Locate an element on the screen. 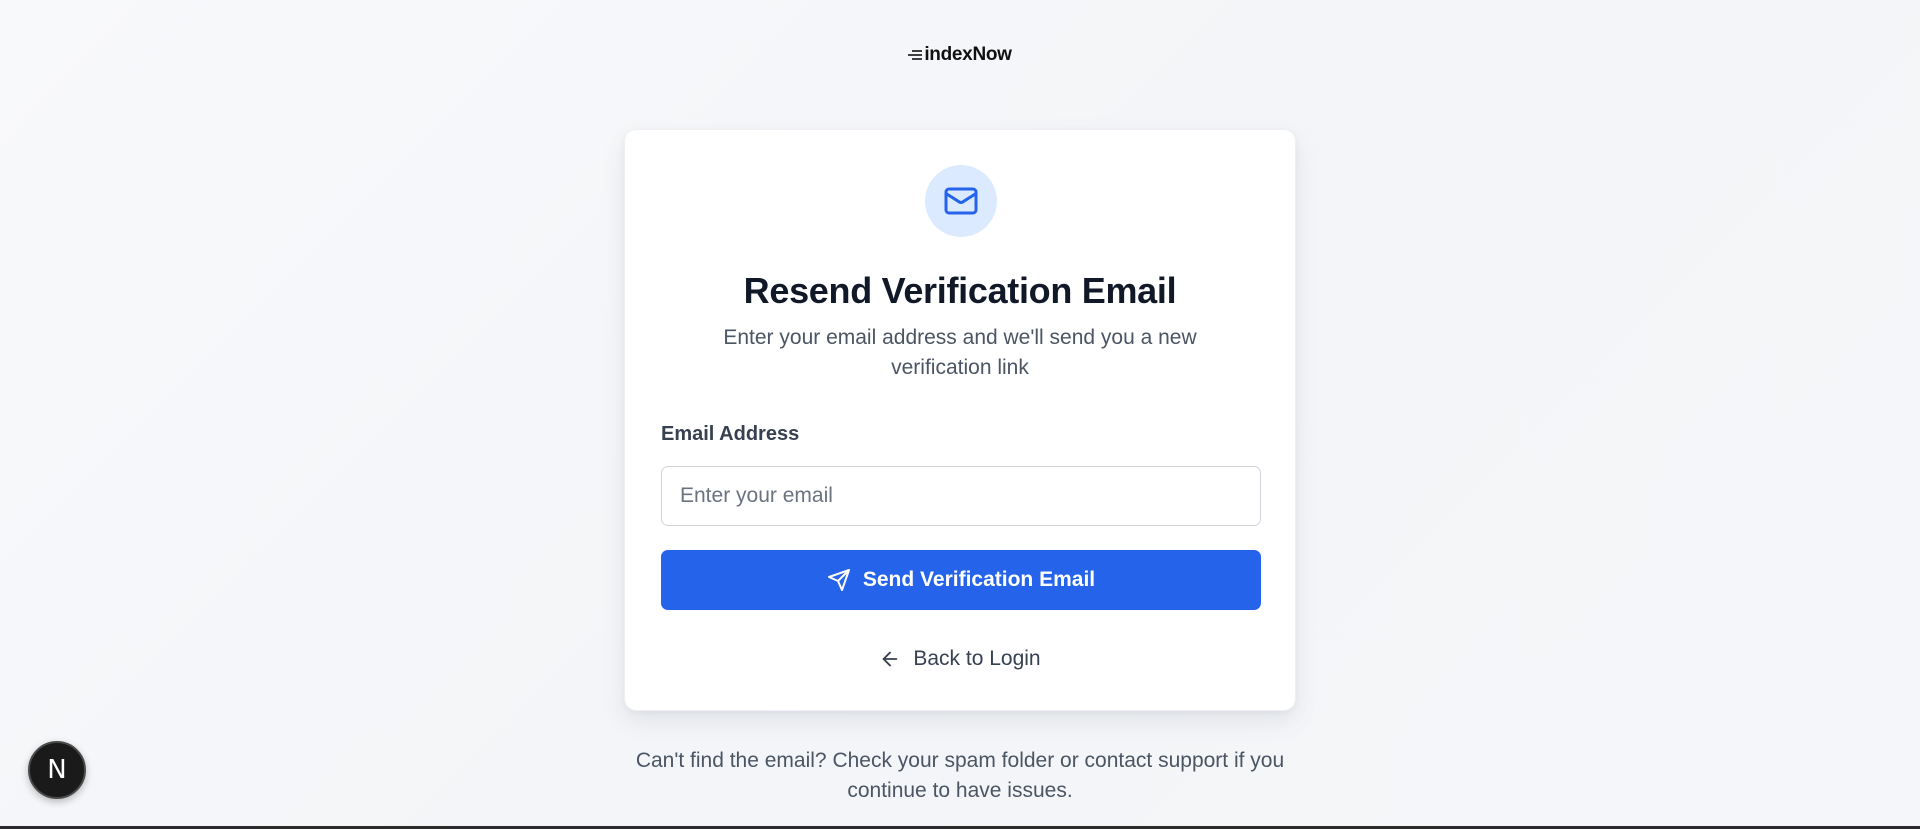 This screenshot has height=829, width=1920. back-link-label: Back to Login is located at coordinates (977, 658).